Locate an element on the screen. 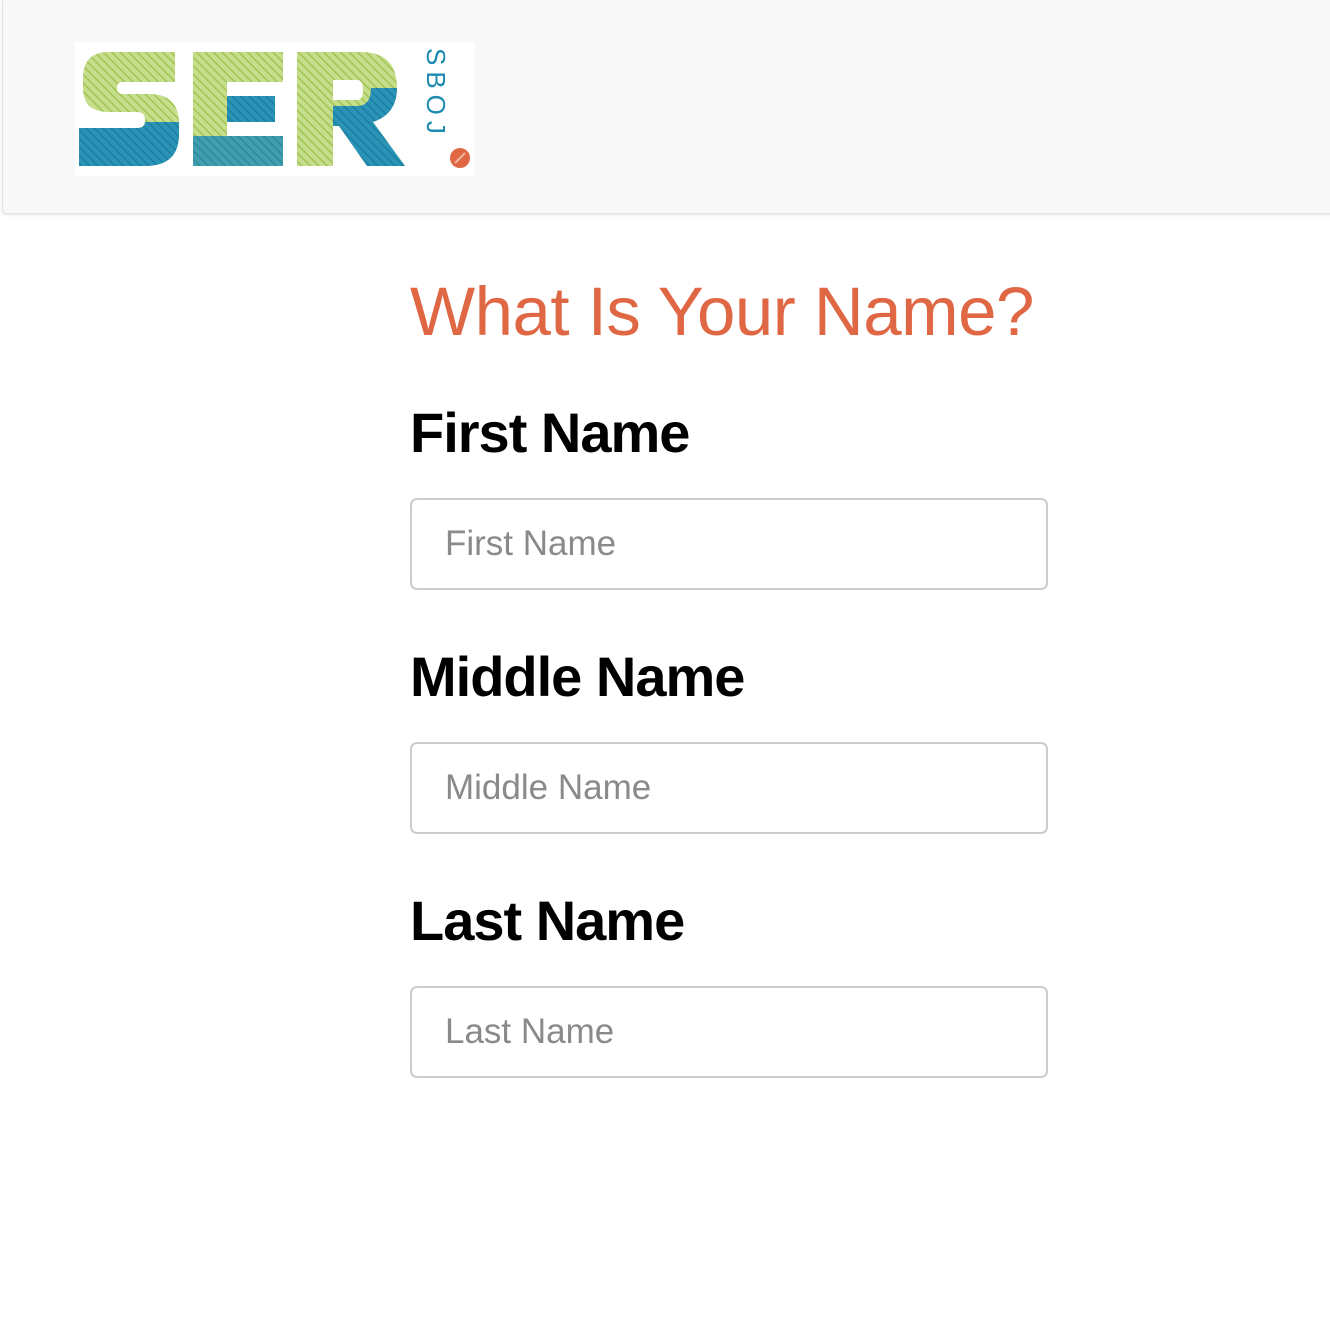 This screenshot has height=1330, width=1330. middle-name-label: Middle Name is located at coordinates (577, 676).